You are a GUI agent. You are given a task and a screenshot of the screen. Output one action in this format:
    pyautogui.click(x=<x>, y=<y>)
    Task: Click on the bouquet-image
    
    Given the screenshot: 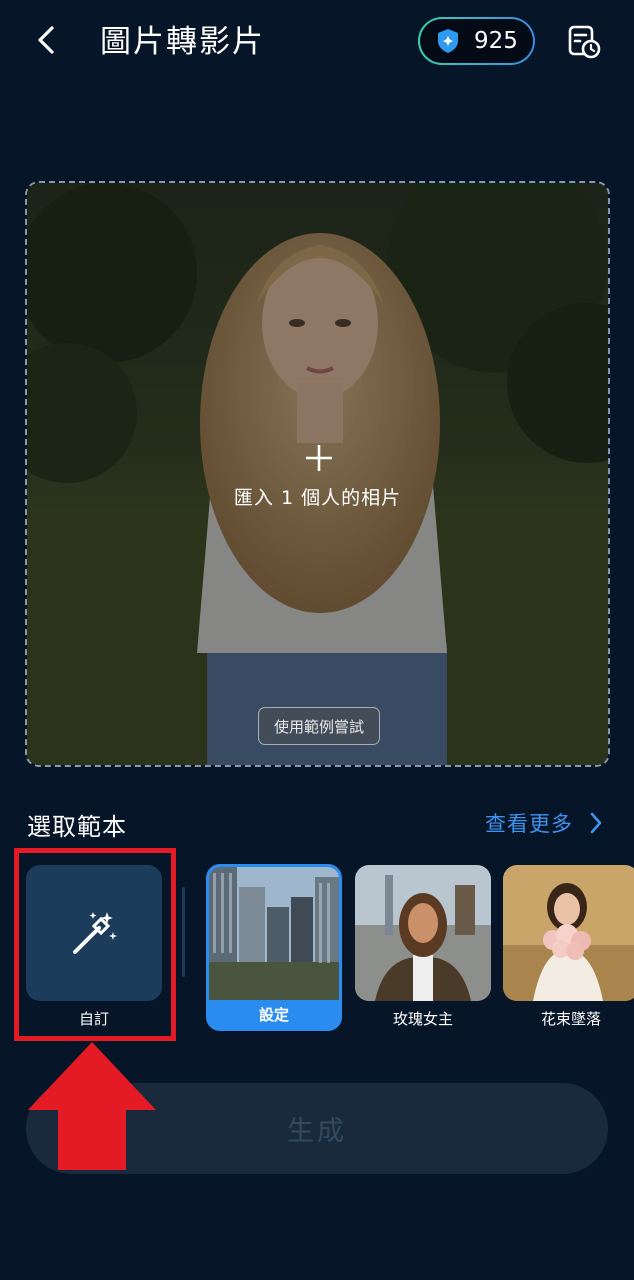 What is the action you would take?
    pyautogui.click(x=568, y=933)
    